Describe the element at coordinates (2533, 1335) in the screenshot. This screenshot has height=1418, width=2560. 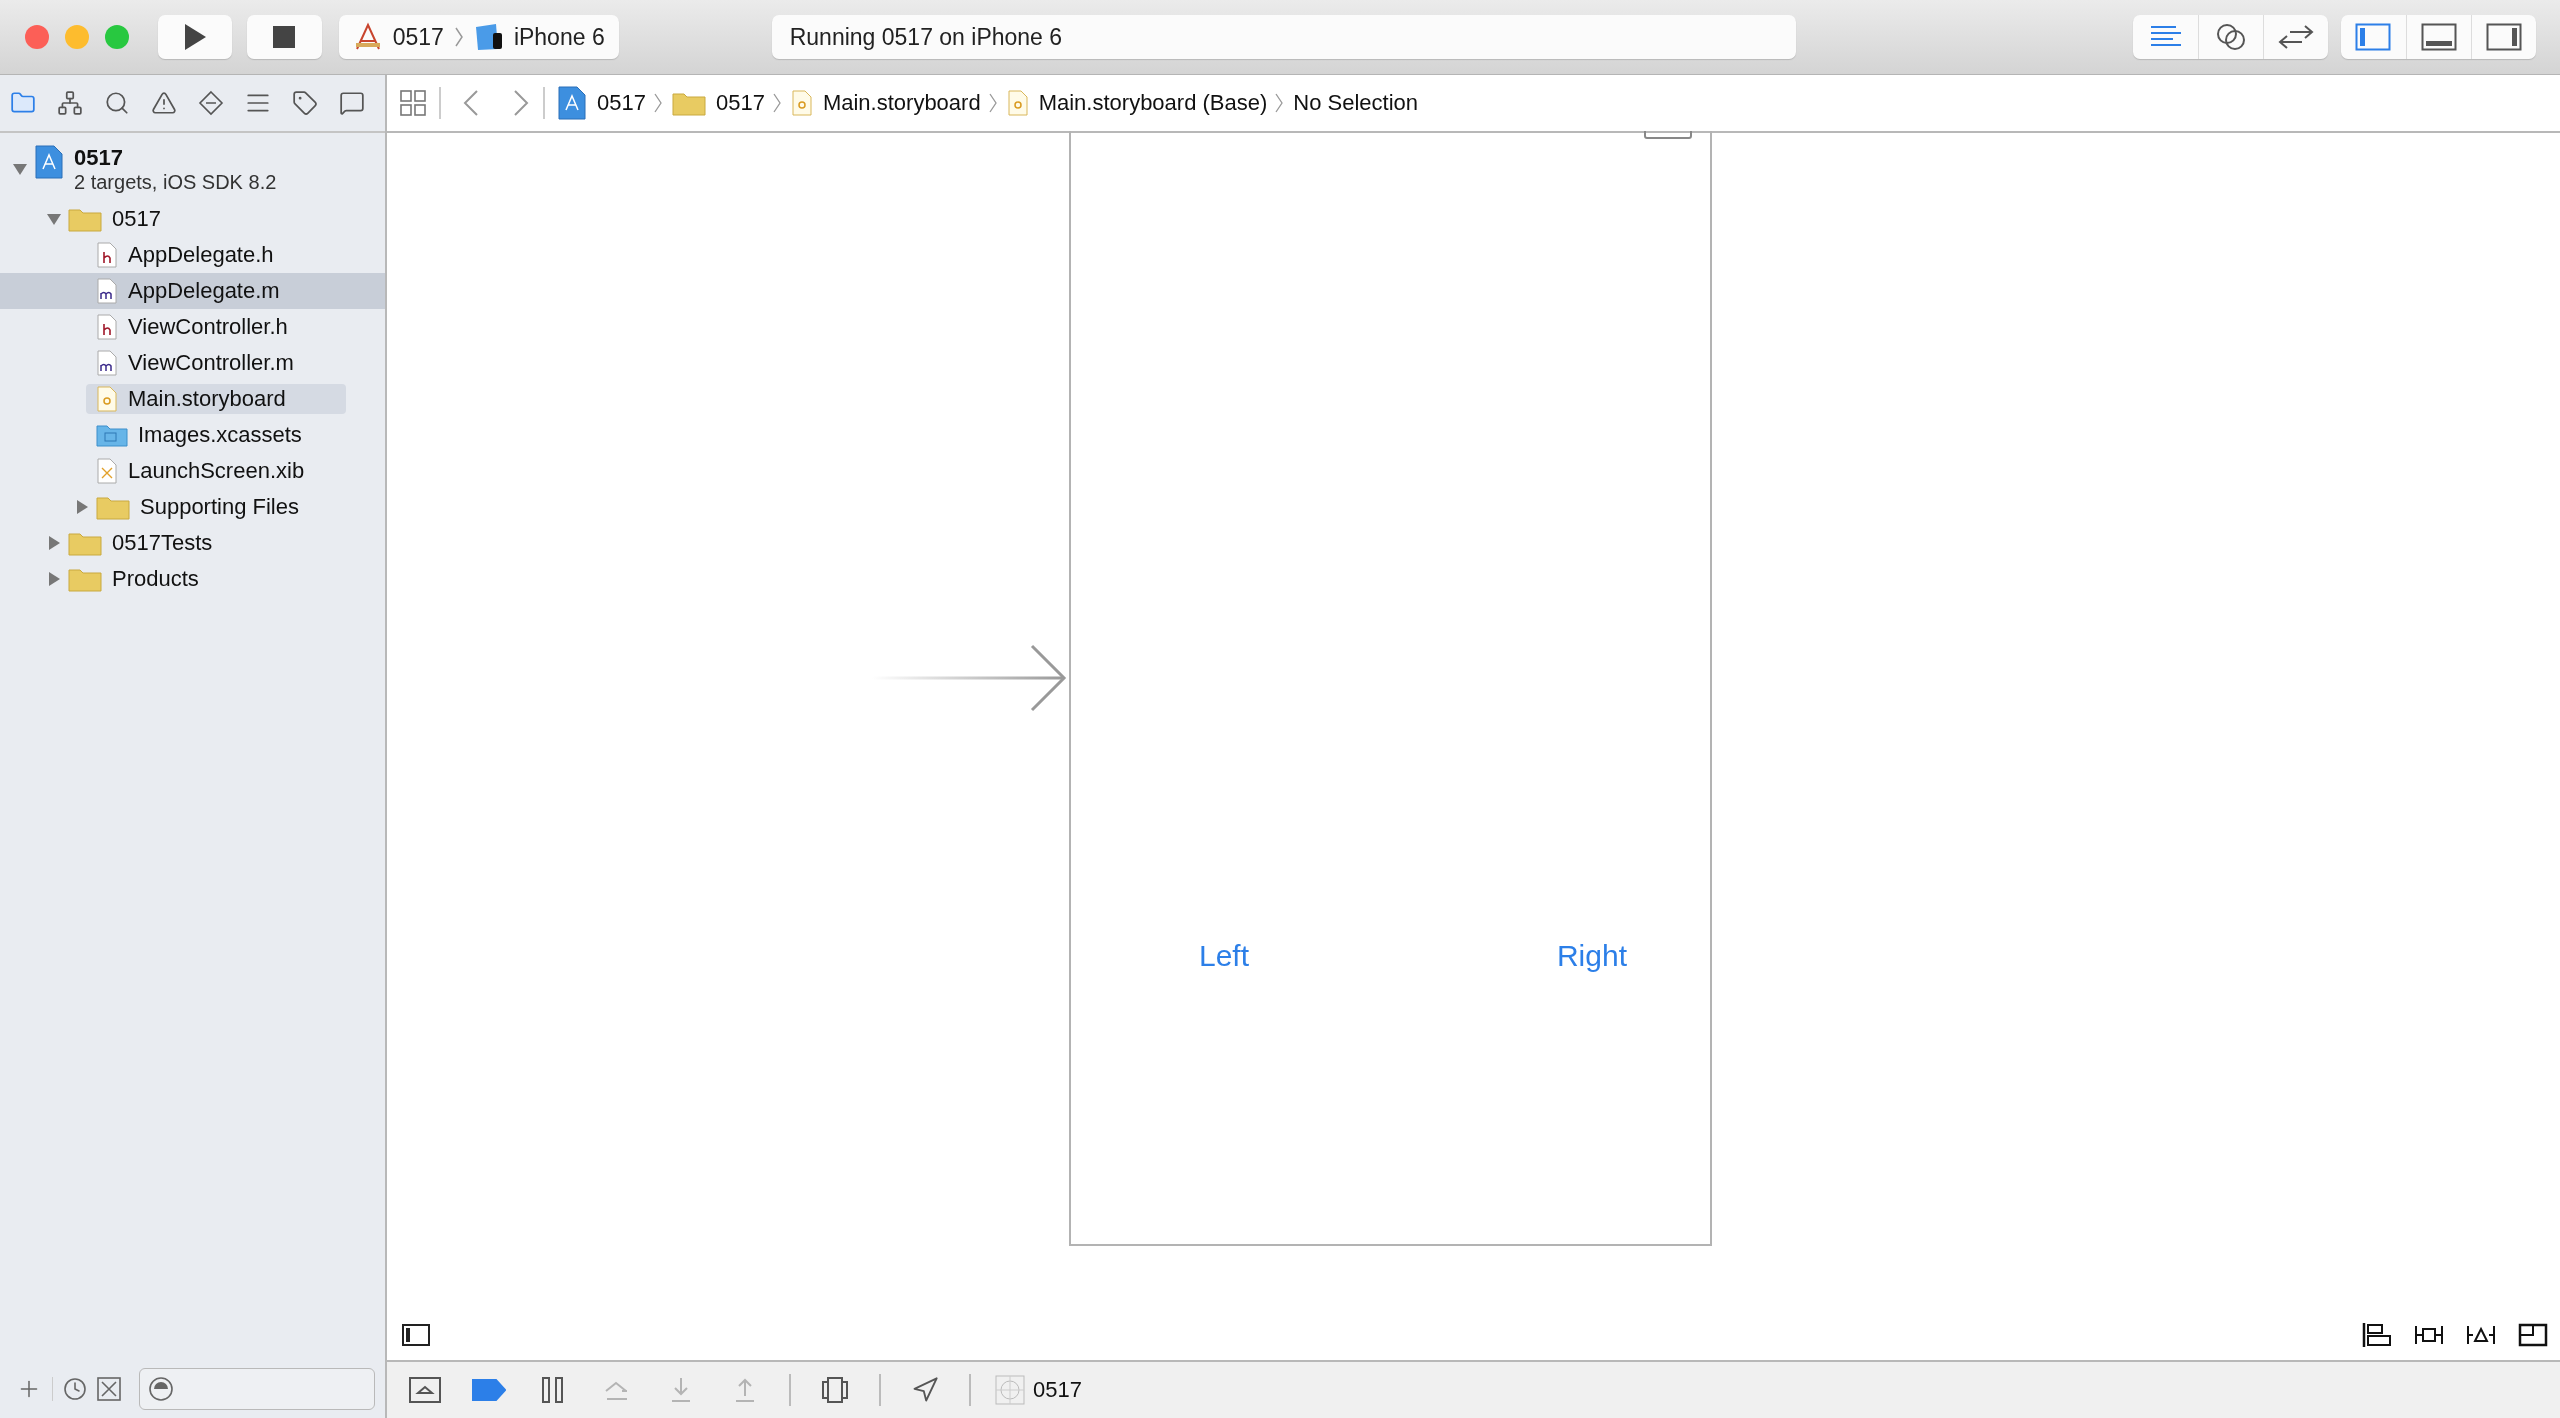
I see `resizing-icon` at that location.